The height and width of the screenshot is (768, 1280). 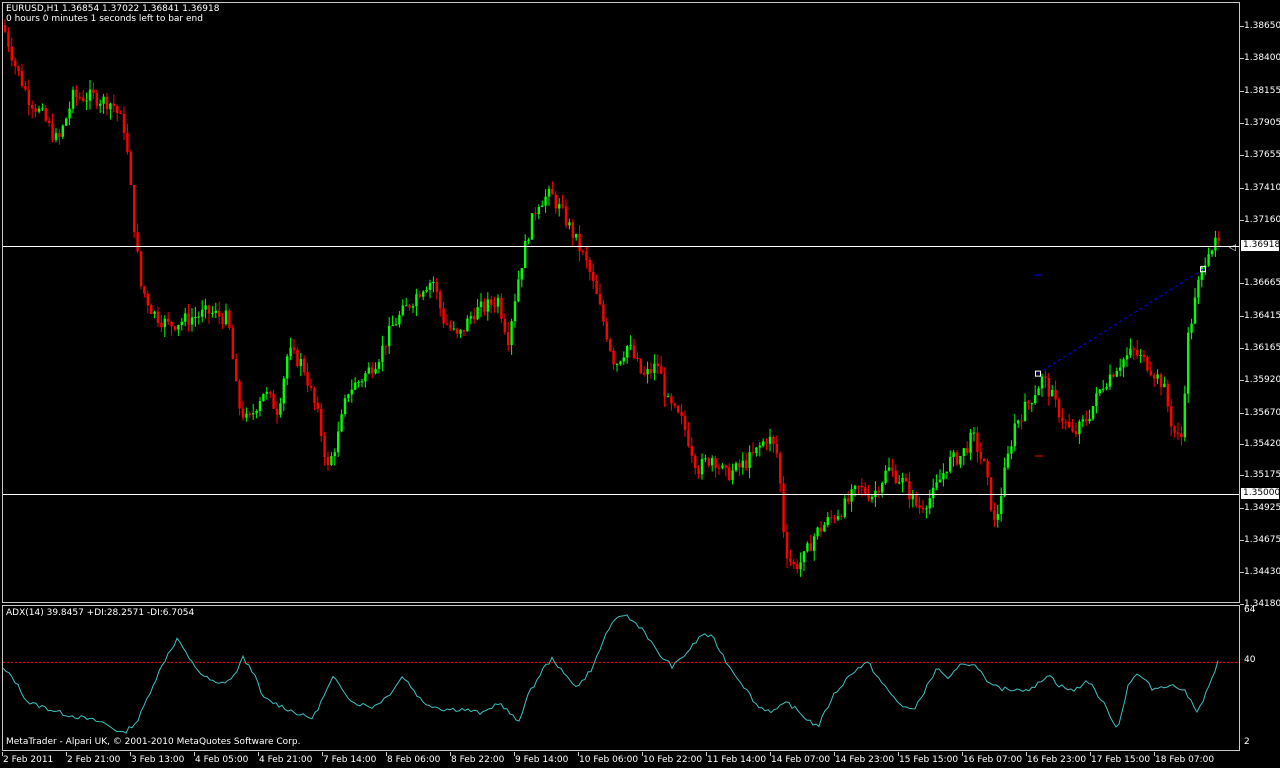 I want to click on price-scale-label: 1.38155, so click(x=1262, y=91).